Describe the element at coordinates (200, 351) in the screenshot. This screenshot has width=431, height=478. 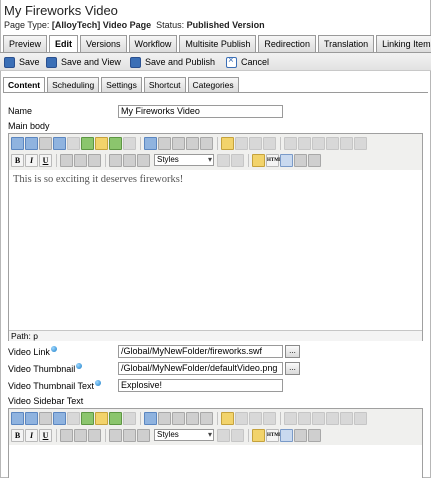
I see `video-link-field: /Global/MyNewFolder/fireworks.swf` at that location.